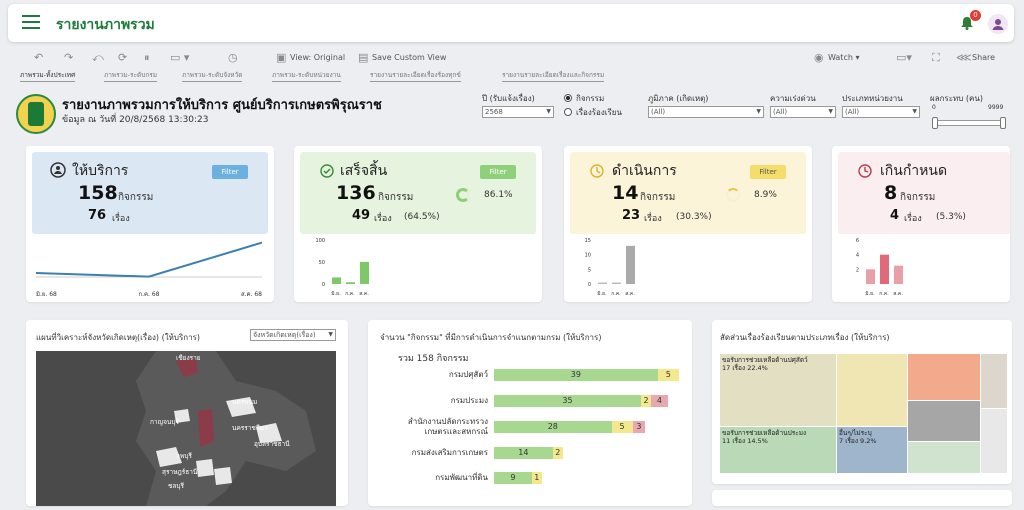  Describe the element at coordinates (625, 193) in the screenshot. I see `kpi-activity-count: 14` at that location.